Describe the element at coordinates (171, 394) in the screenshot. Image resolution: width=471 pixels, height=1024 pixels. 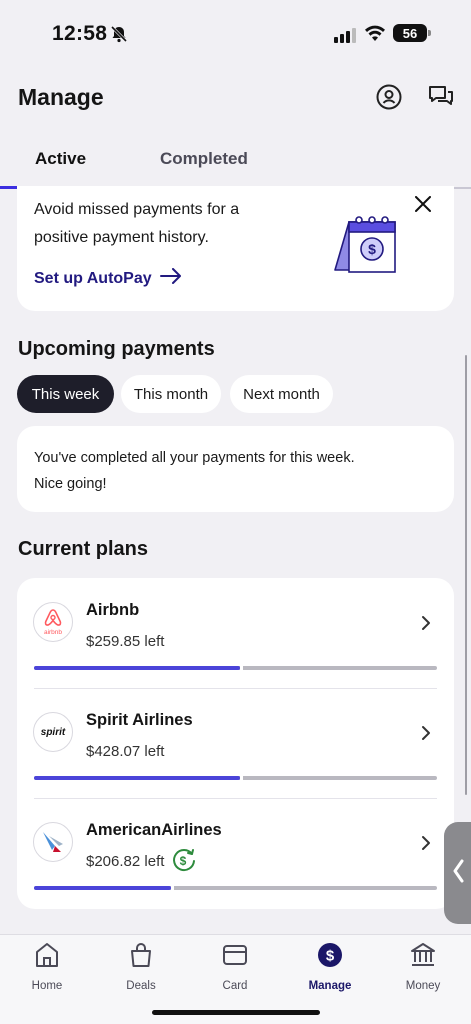
I see `filter-this-month: This month` at that location.